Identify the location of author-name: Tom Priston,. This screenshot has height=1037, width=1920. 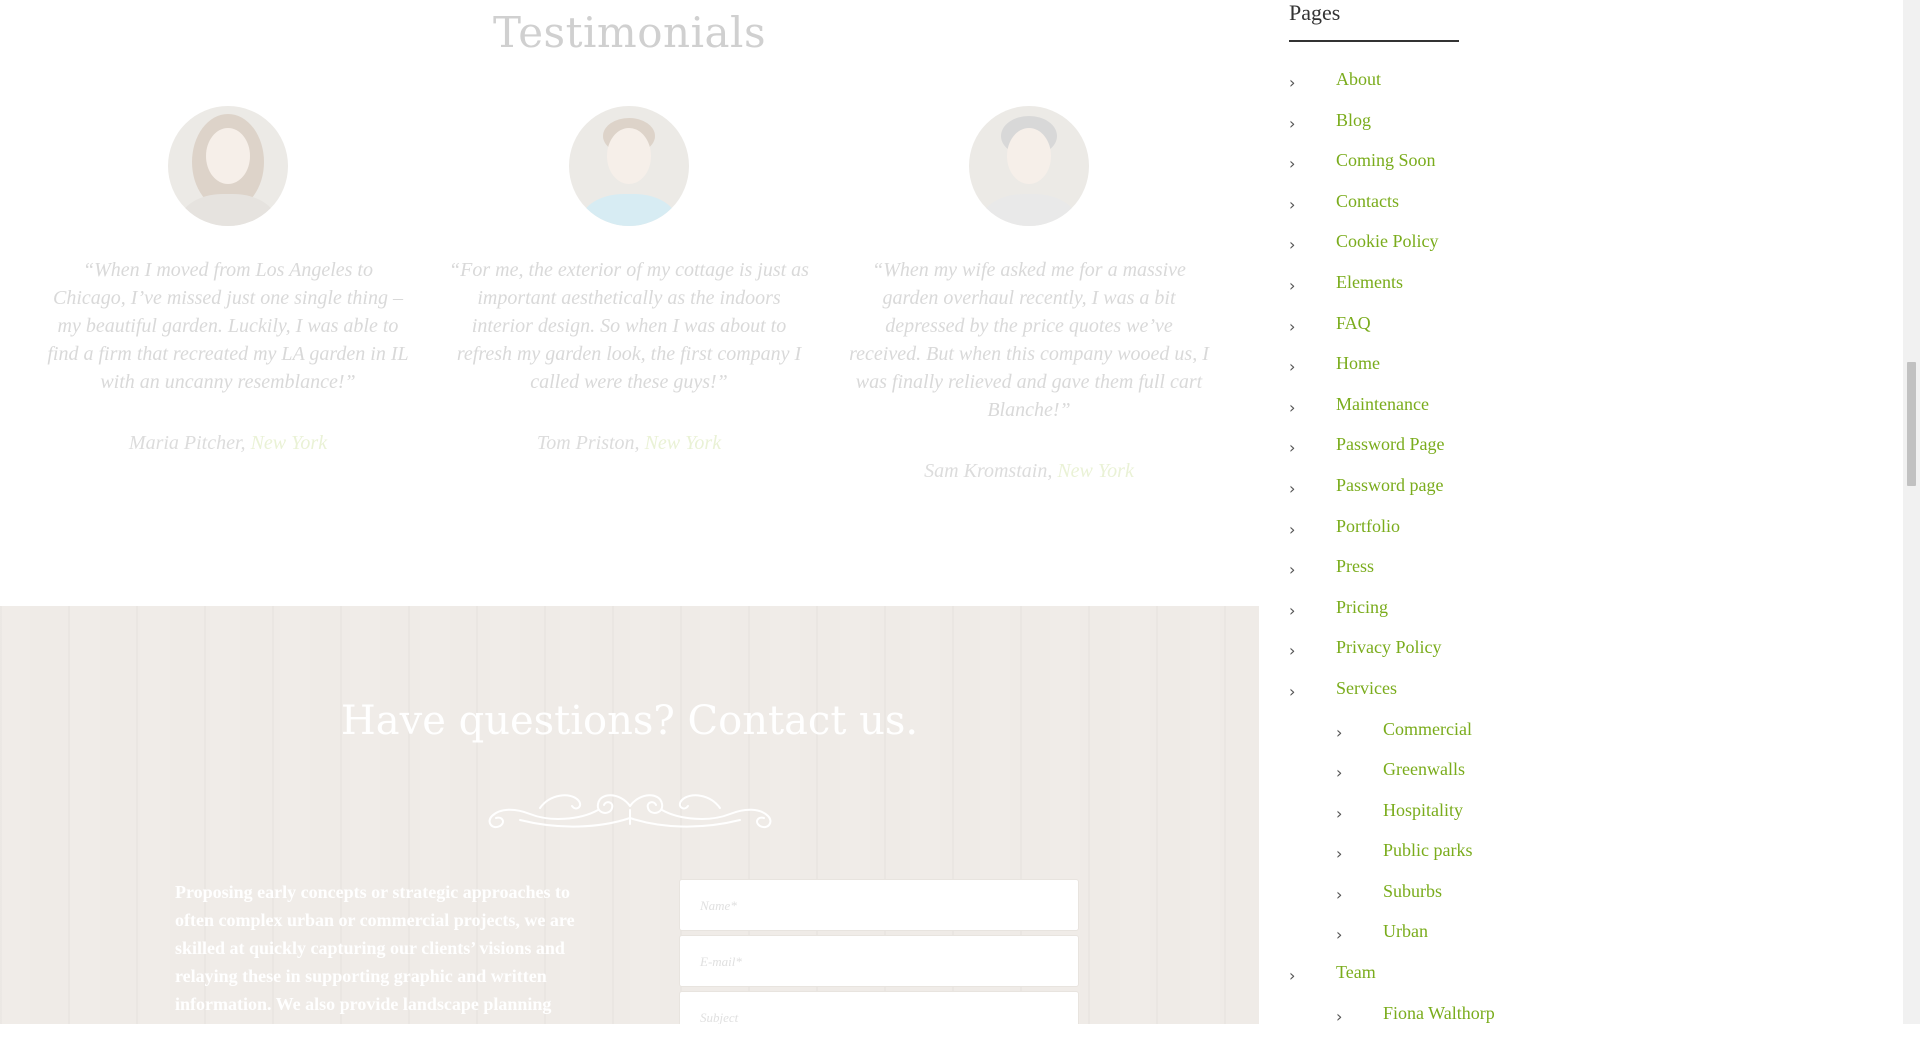
(590, 443).